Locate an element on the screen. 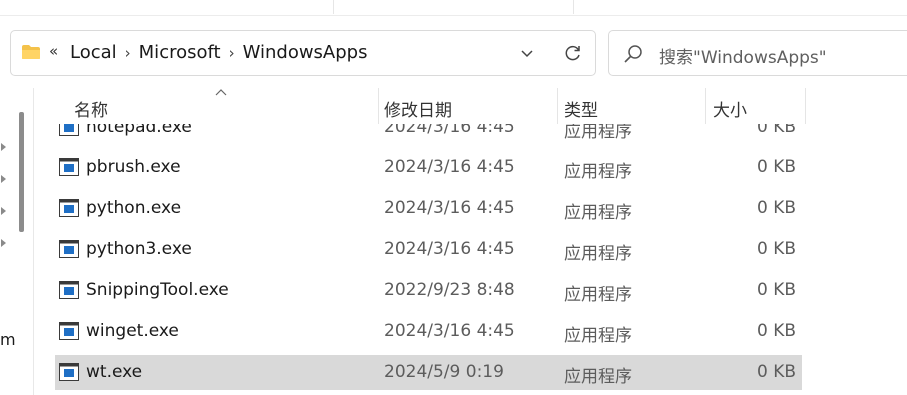 The width and height of the screenshot is (907, 395). column-modified: 修改日期 is located at coordinates (418, 108).